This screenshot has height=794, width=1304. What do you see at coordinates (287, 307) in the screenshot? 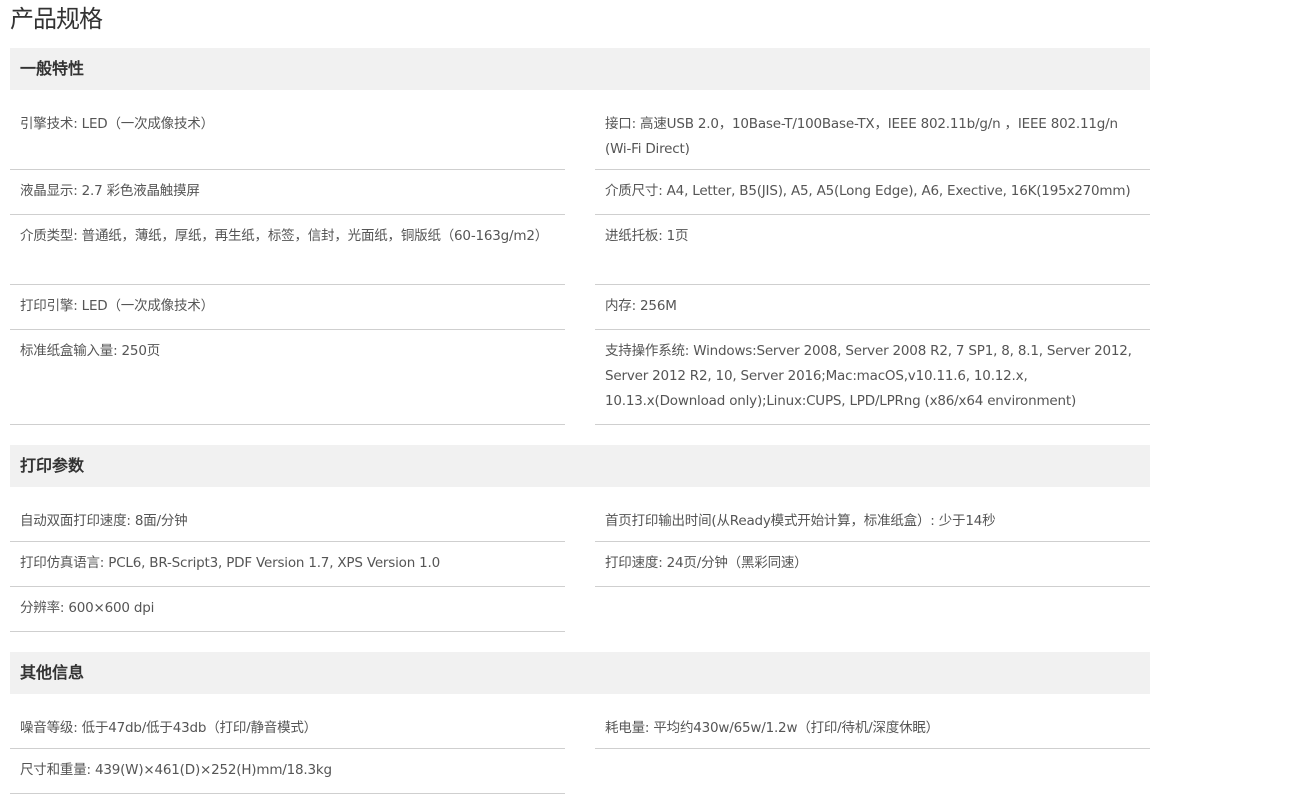
I see `spec-item-print-engine: 打印引擎: LED（一次成像技术）` at bounding box center [287, 307].